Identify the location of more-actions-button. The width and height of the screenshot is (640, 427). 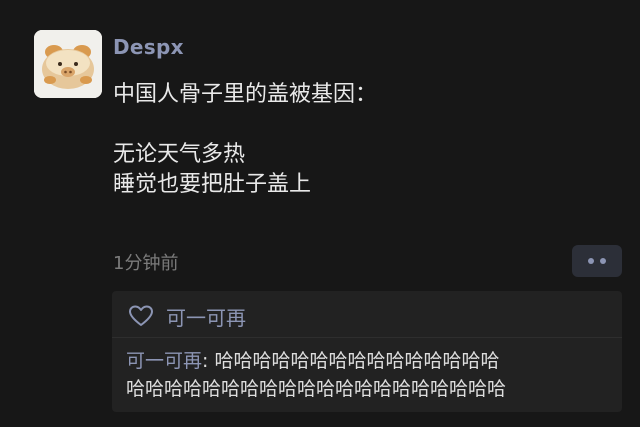
(597, 261).